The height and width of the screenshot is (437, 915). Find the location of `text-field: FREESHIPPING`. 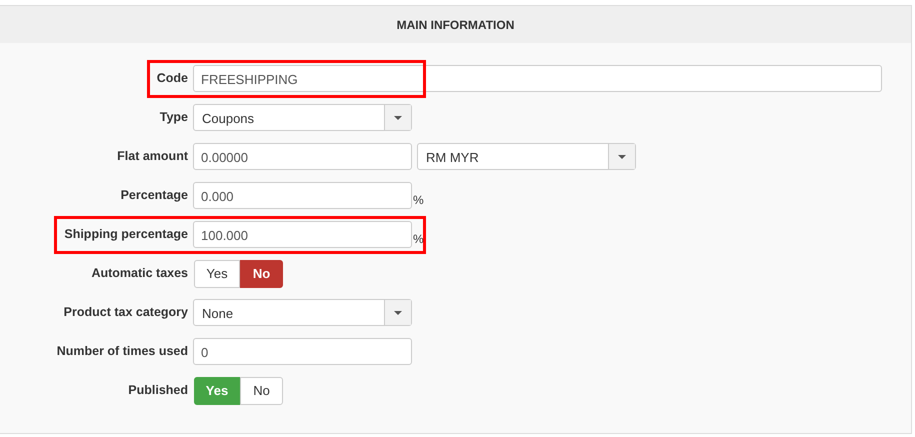

text-field: FREESHIPPING is located at coordinates (537, 78).